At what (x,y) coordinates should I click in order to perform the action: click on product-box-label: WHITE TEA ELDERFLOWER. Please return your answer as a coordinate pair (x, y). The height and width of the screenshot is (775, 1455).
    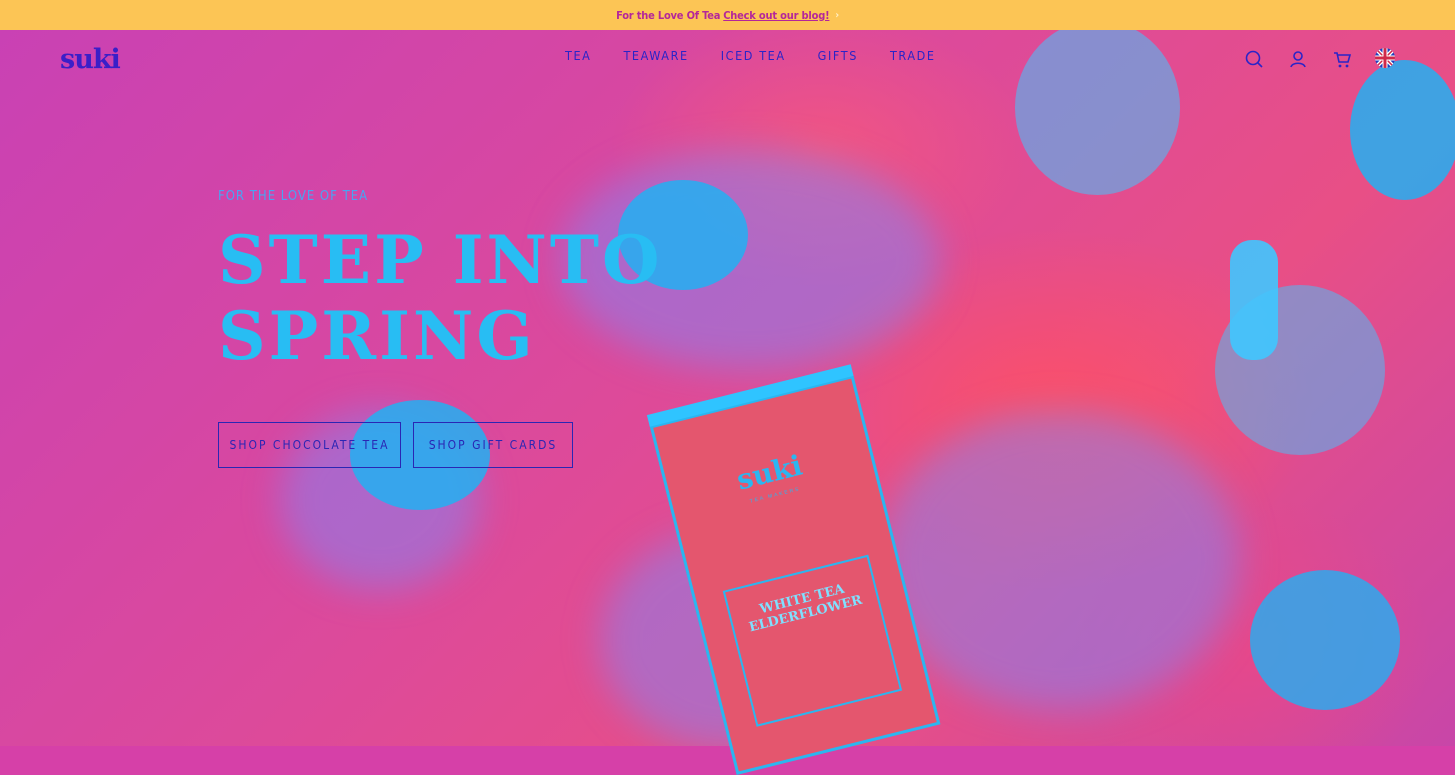
    Looking at the image, I should click on (812, 640).